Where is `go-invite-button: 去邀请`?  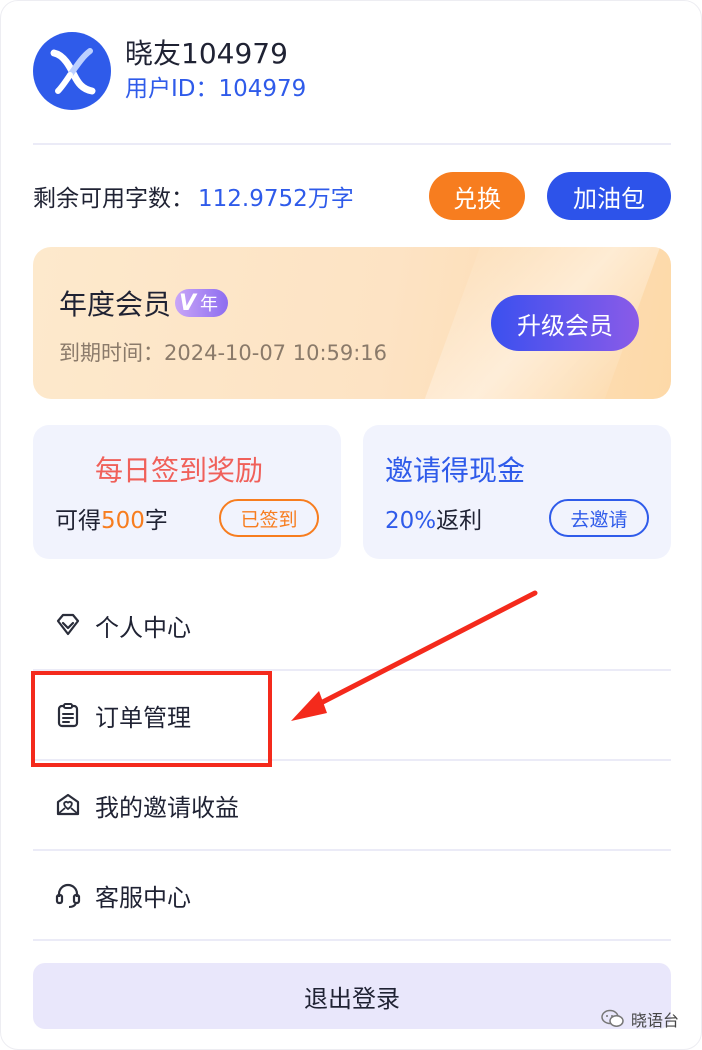
go-invite-button: 去邀请 is located at coordinates (599, 518).